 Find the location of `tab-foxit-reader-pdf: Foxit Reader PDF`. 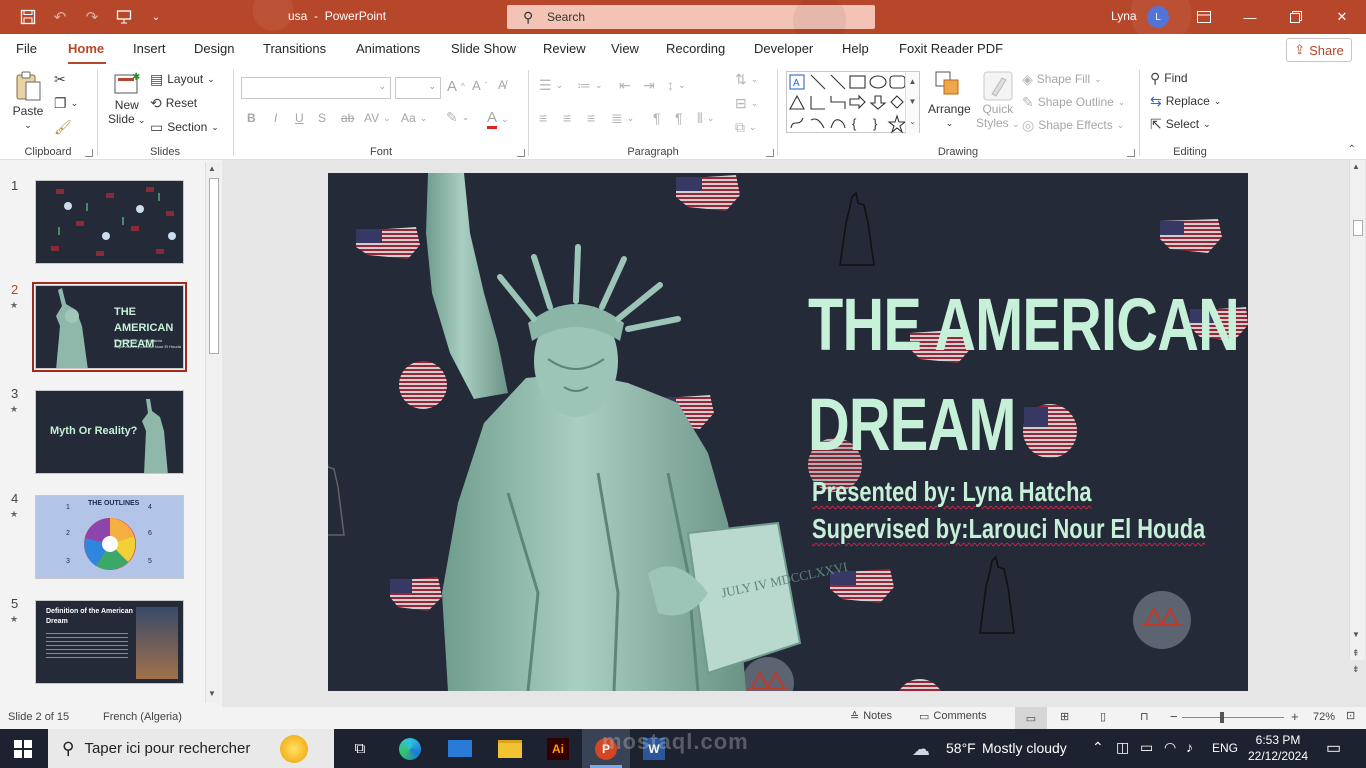

tab-foxit-reader-pdf: Foxit Reader PDF is located at coordinates (951, 48).